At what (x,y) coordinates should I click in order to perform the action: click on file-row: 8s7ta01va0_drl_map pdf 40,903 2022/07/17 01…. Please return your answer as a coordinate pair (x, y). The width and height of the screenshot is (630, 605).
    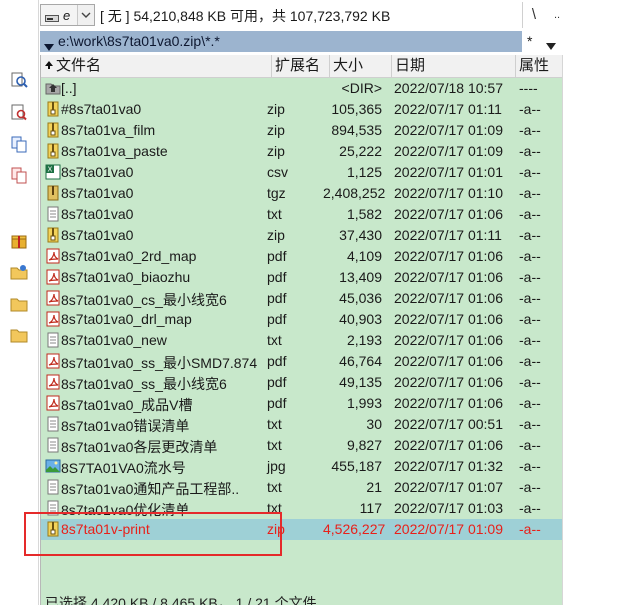
    Looking at the image, I should click on (301, 319).